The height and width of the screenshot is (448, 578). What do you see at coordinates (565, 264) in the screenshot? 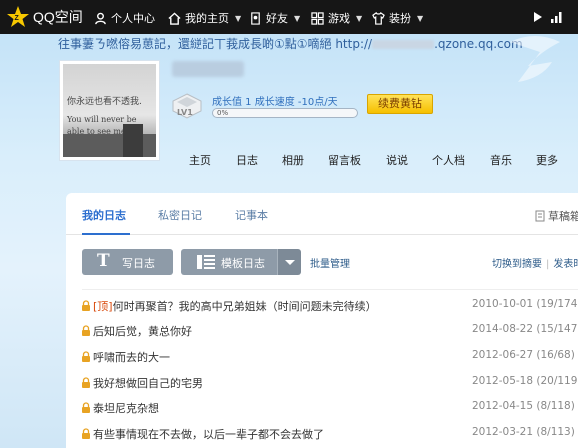
I see `sort-by-publish-link: 发表时` at bounding box center [565, 264].